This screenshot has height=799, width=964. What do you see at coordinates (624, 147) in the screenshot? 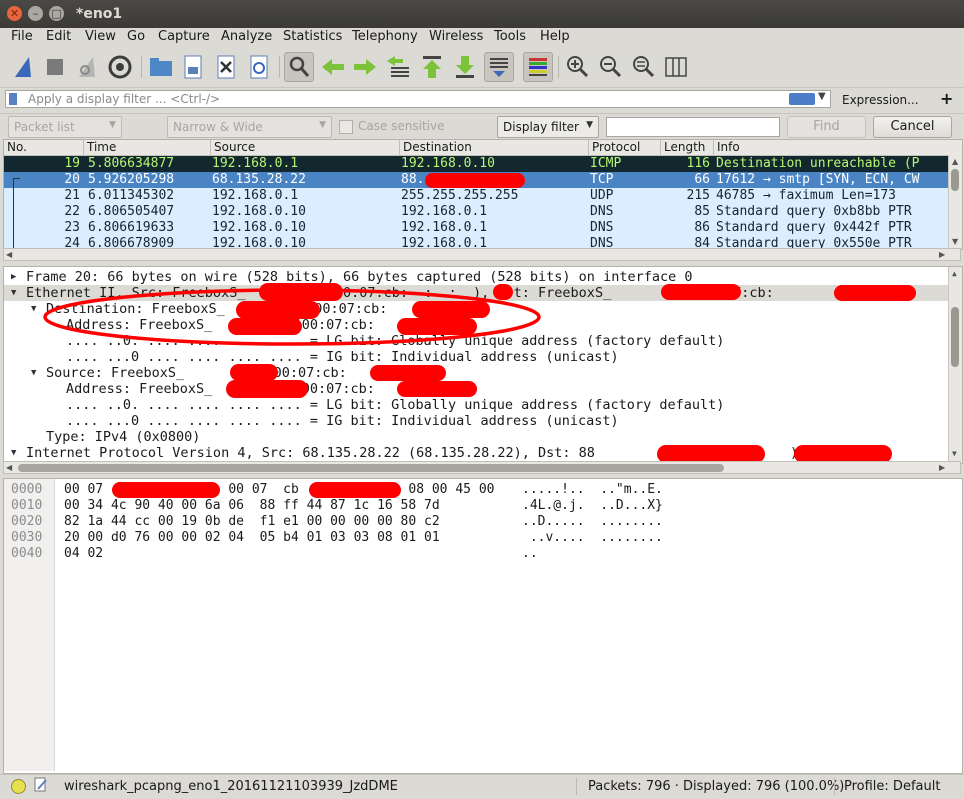
I see `column-header-protocol: Protocol` at bounding box center [624, 147].